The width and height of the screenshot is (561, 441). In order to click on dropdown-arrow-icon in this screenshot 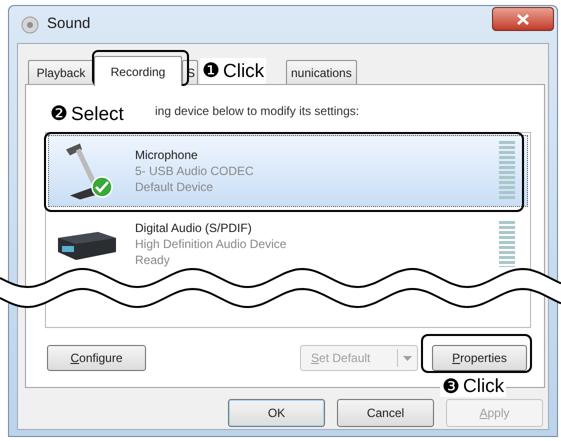, I will do `click(407, 358)`.